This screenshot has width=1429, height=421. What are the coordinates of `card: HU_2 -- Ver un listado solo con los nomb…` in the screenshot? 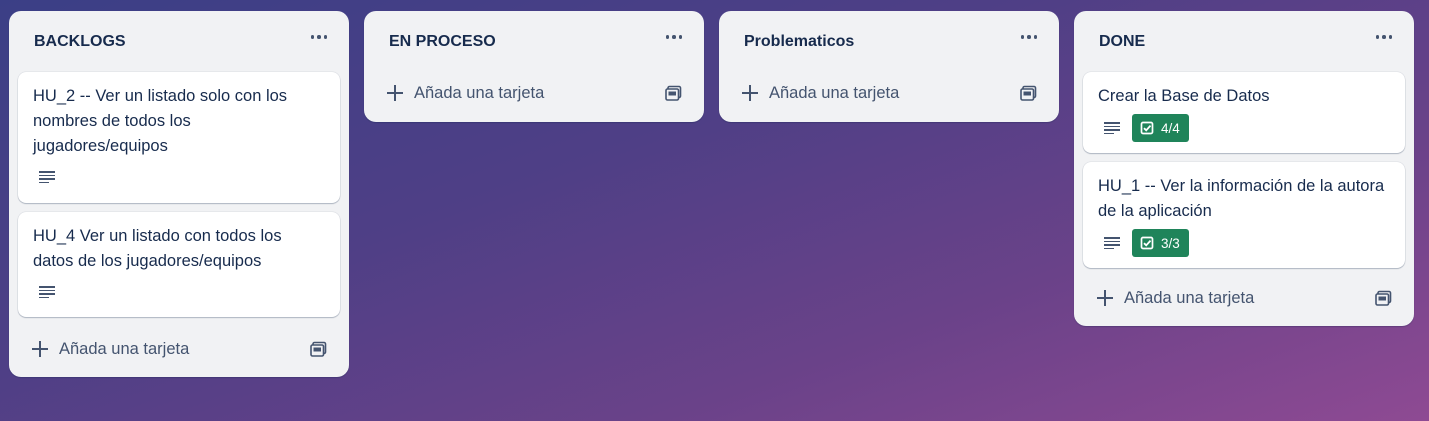 It's located at (179, 137).